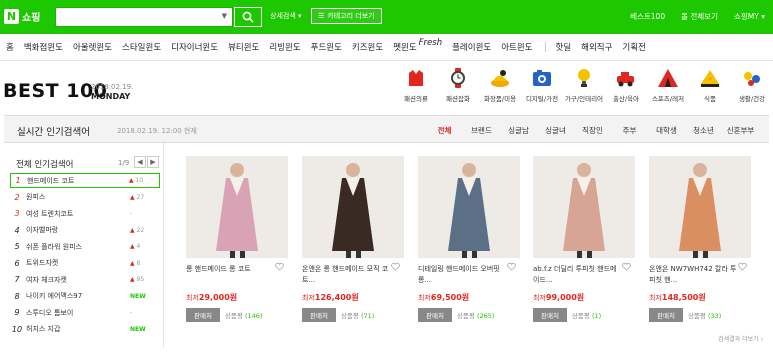  I want to click on all-malls-link: 몰 전체보기, so click(699, 16).